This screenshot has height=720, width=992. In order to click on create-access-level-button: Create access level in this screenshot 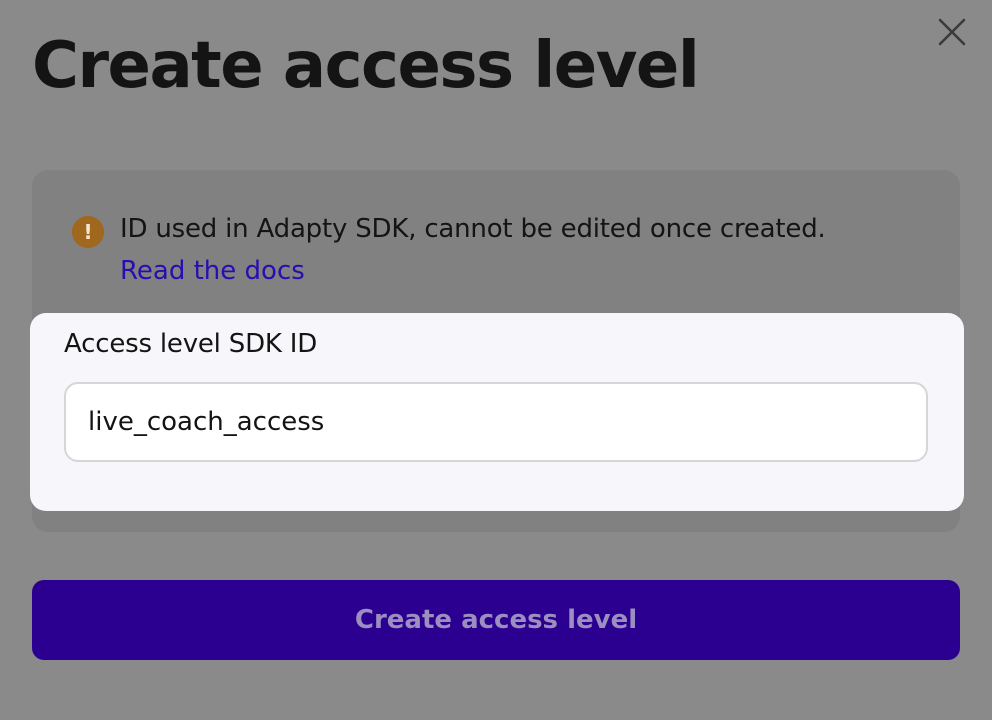, I will do `click(496, 620)`.